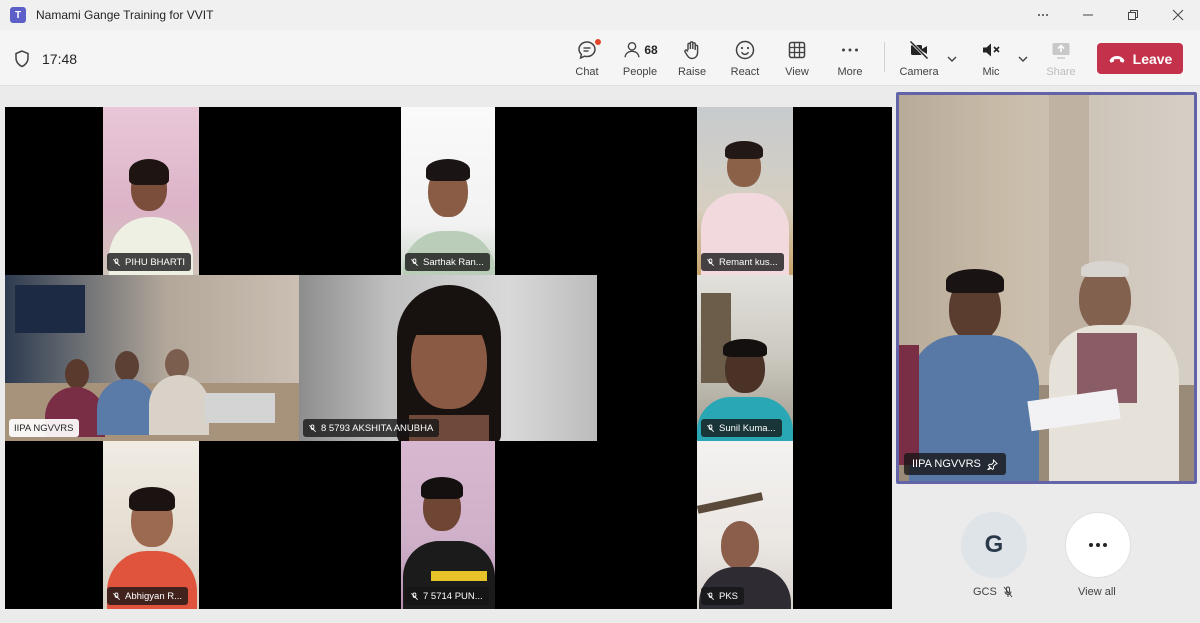  I want to click on view-all-label: View all, so click(1097, 592).